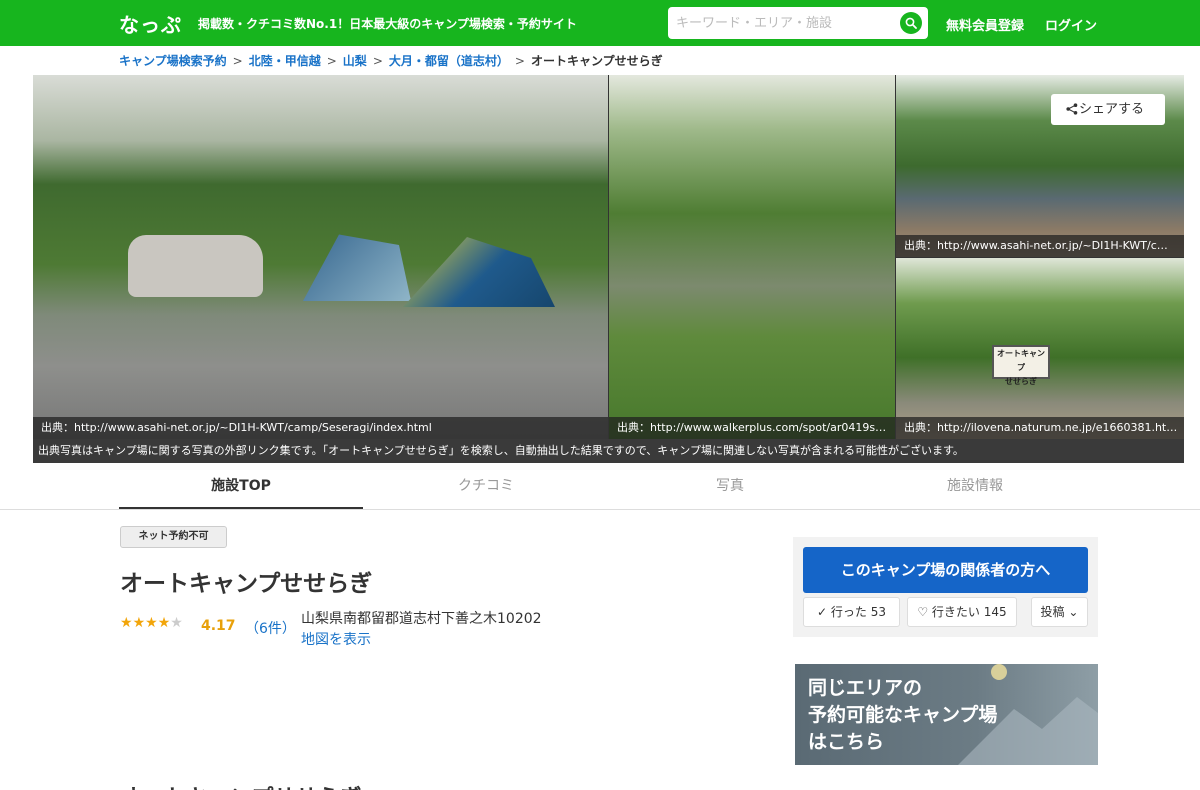  Describe the element at coordinates (336, 639) in the screenshot. I see `show-map-link: 地図を表示` at that location.